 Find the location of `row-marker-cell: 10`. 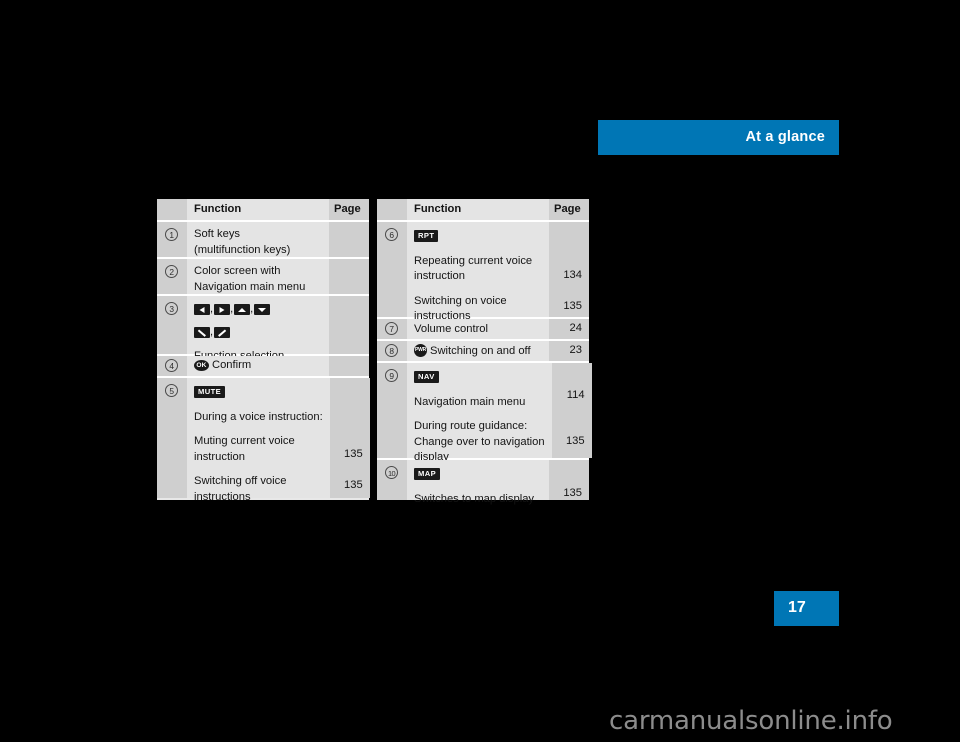

row-marker-cell: 10 is located at coordinates (392, 480).